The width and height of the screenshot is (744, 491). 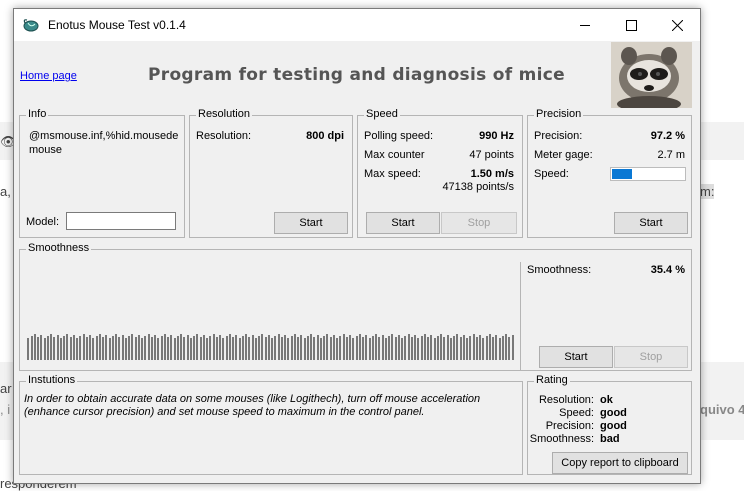 What do you see at coordinates (121, 221) in the screenshot?
I see `model-input` at bounding box center [121, 221].